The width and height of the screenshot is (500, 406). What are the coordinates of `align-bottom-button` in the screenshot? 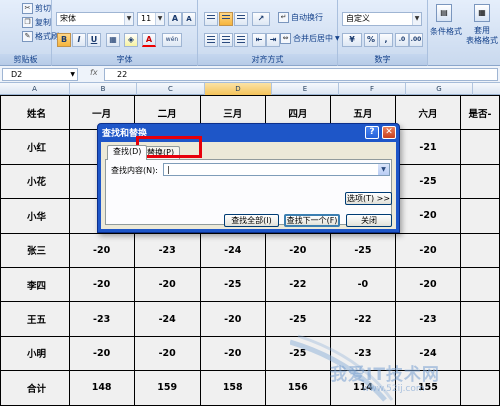 It's located at (241, 19).